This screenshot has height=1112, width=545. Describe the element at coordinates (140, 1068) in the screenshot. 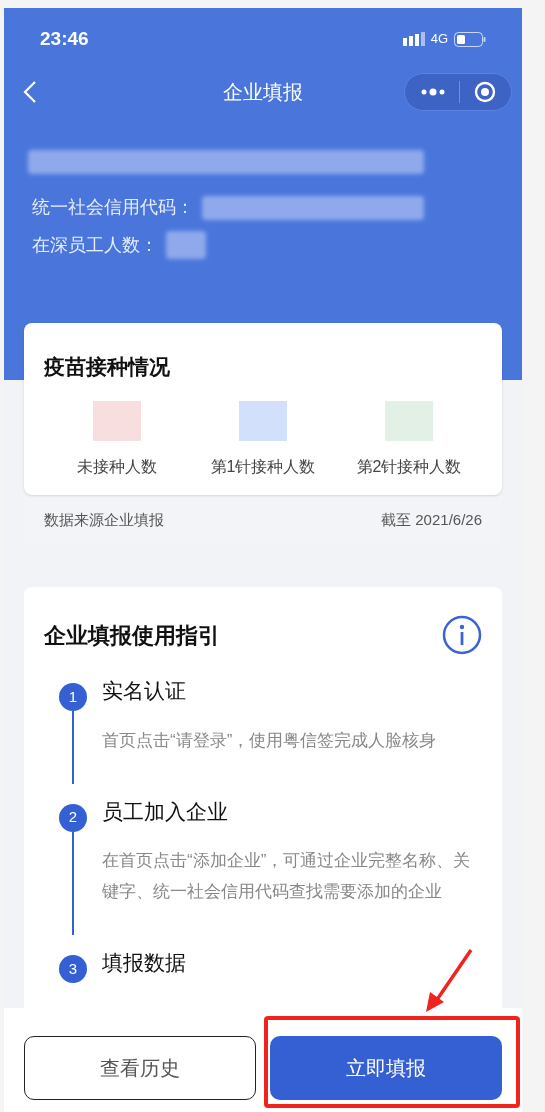

I see `history-button: 查看历史` at that location.